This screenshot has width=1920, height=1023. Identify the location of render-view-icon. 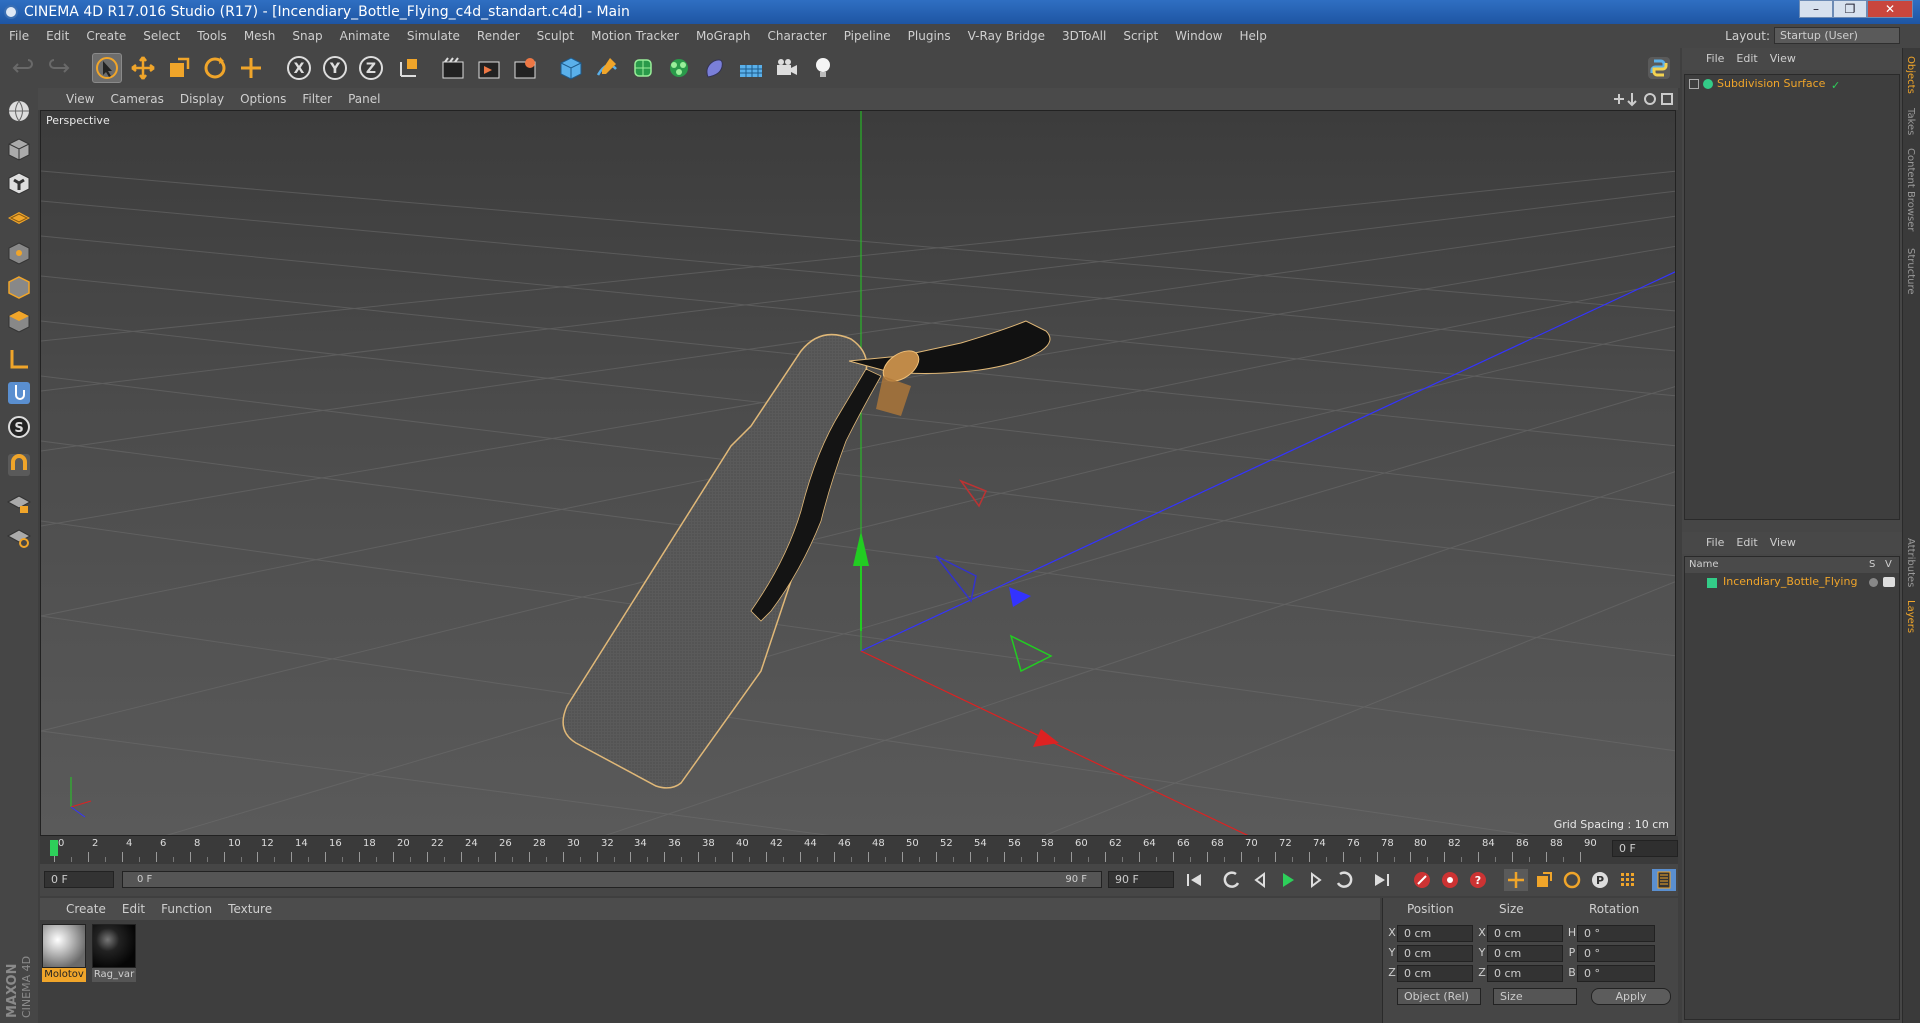
(453, 68).